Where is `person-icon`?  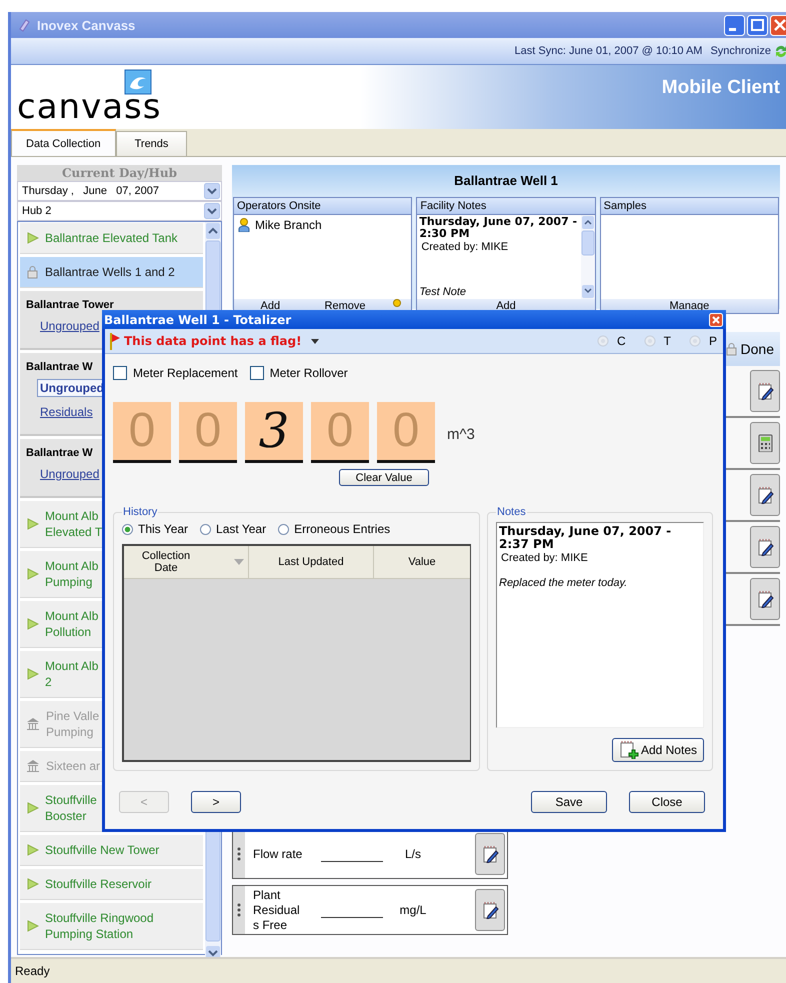 person-icon is located at coordinates (244, 225).